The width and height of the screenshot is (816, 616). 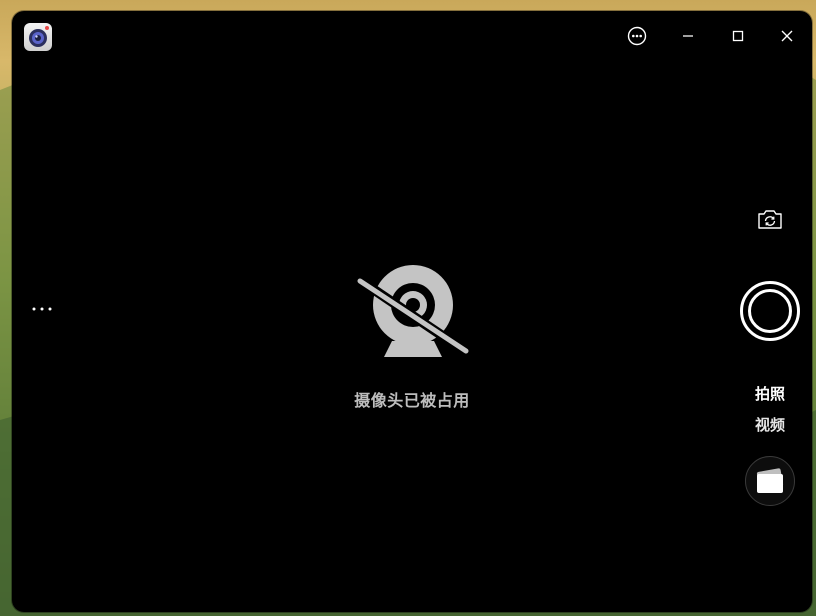 I want to click on gallery-thumbnail-icon, so click(x=770, y=480).